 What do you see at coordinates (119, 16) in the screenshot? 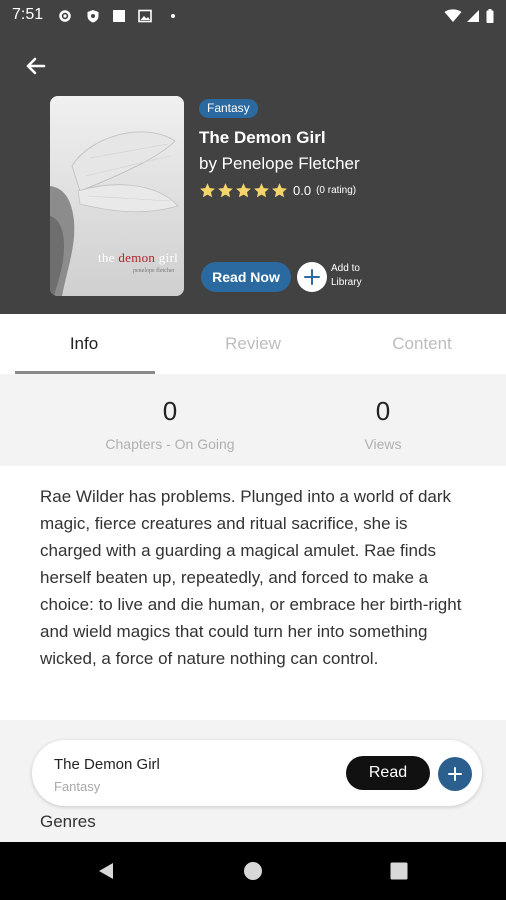
I see `square-notification-icon` at bounding box center [119, 16].